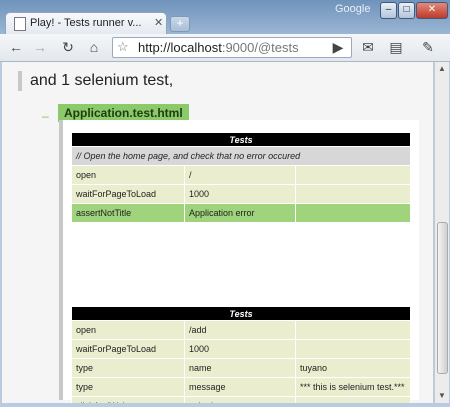 The width and height of the screenshot is (450, 407). What do you see at coordinates (16, 47) in the screenshot?
I see `back-icon: ←` at bounding box center [16, 47].